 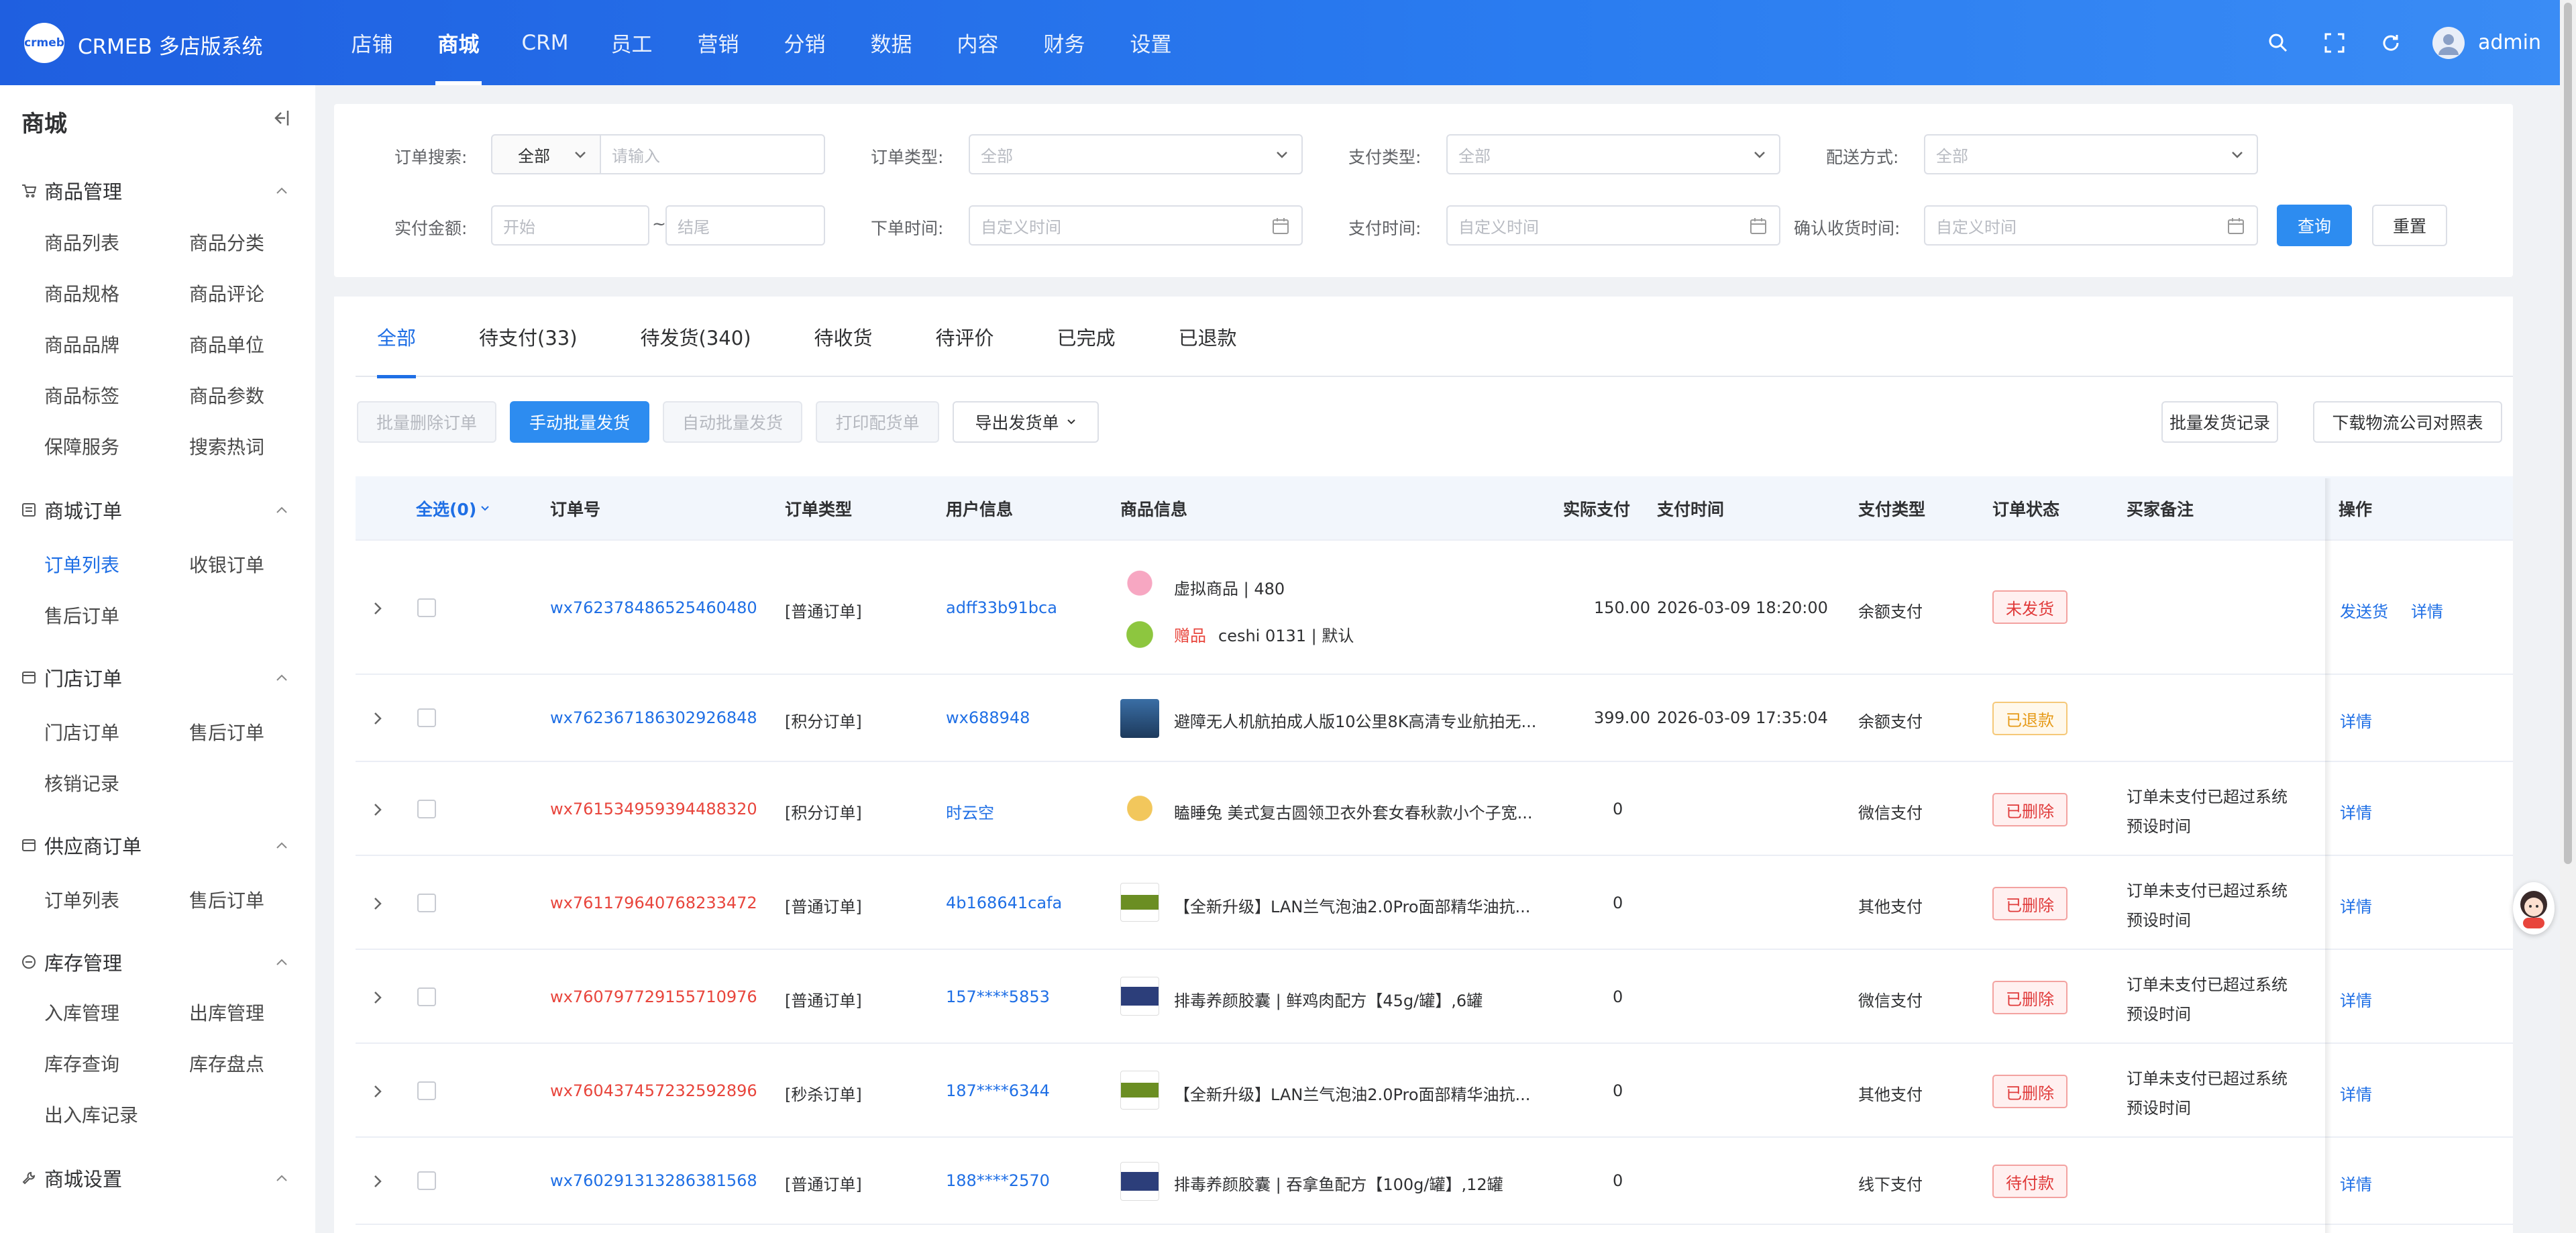 I want to click on sidebar-item-product-unit: 商品单位, so click(x=226, y=345).